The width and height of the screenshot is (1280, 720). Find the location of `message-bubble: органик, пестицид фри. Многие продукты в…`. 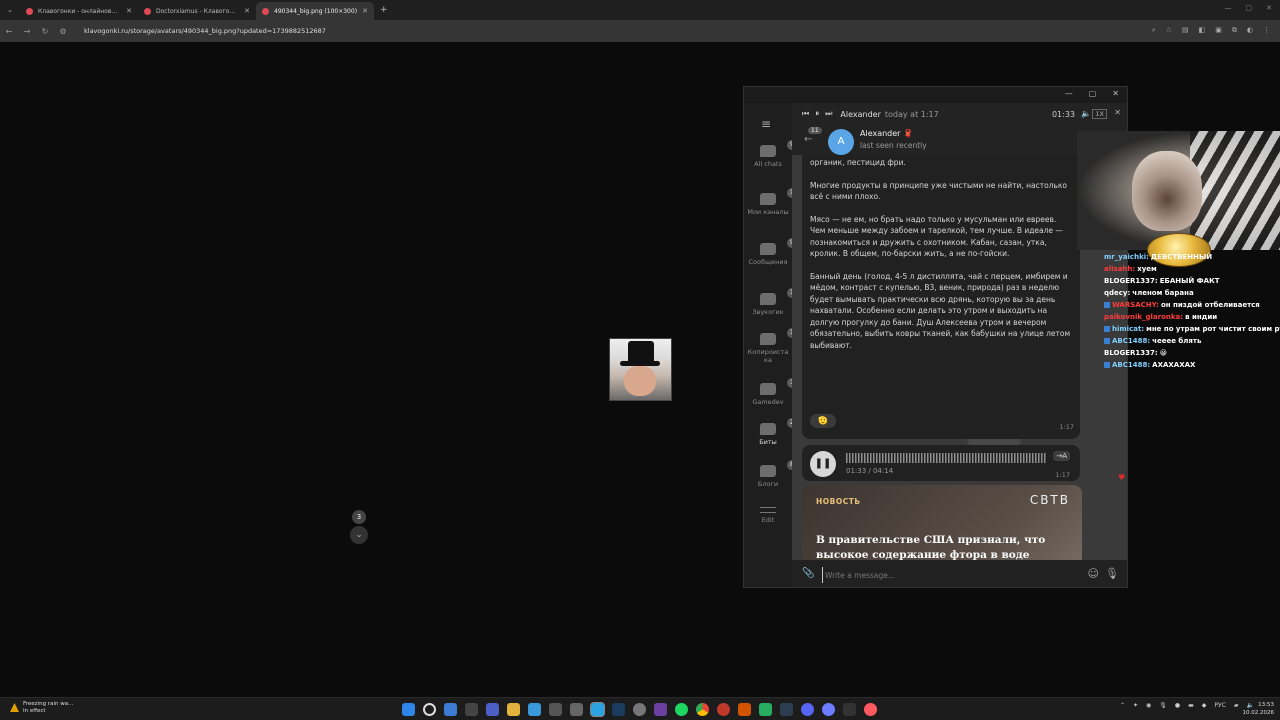

message-bubble: органик, пестицид фри. Многие продукты в… is located at coordinates (941, 297).